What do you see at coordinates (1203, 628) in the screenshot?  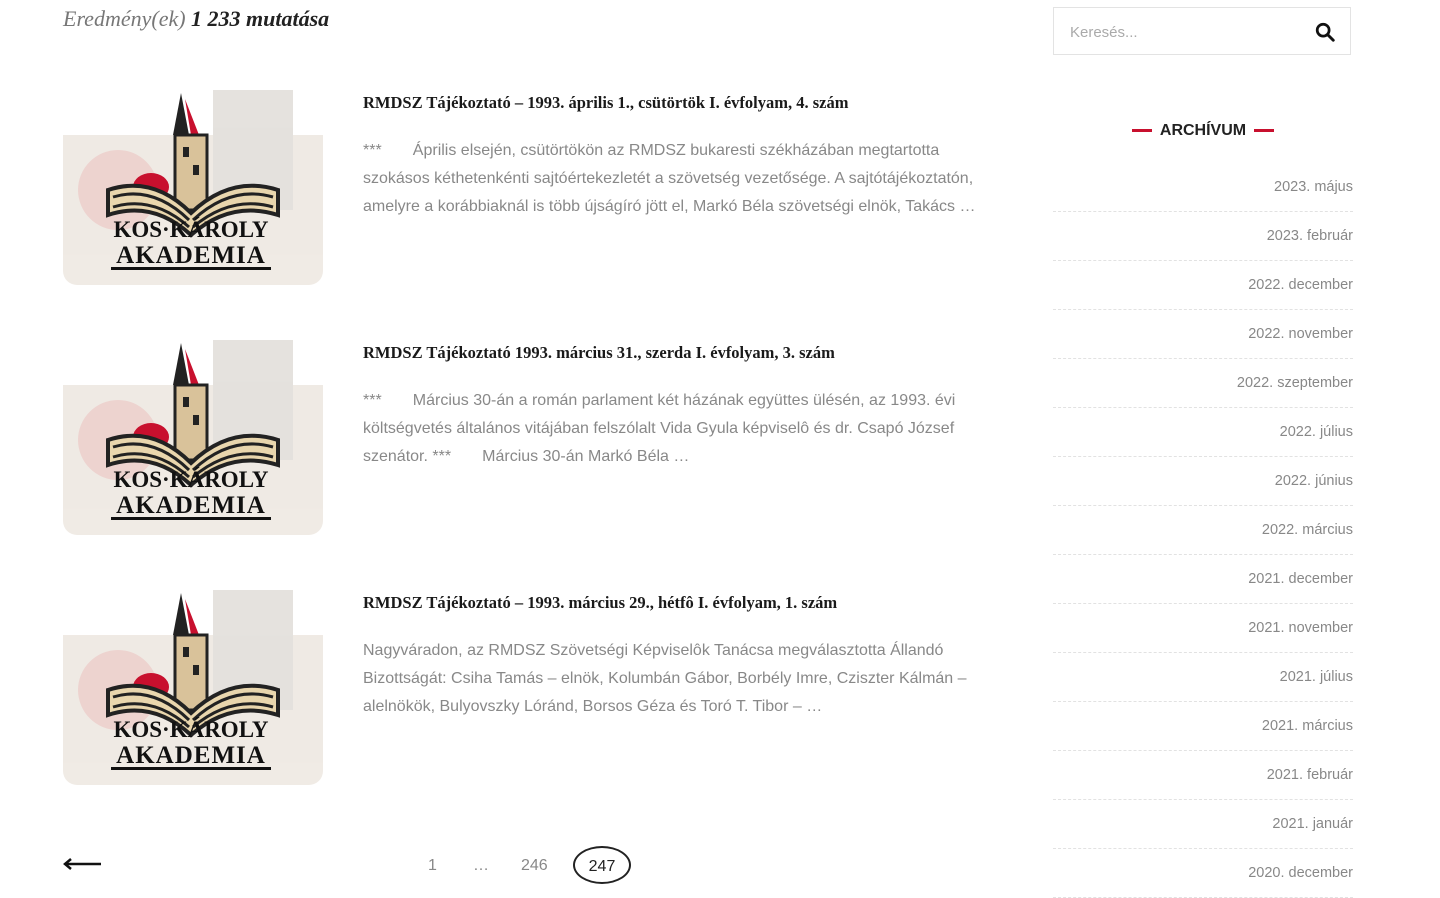 I see `archive-item: 2021. november` at bounding box center [1203, 628].